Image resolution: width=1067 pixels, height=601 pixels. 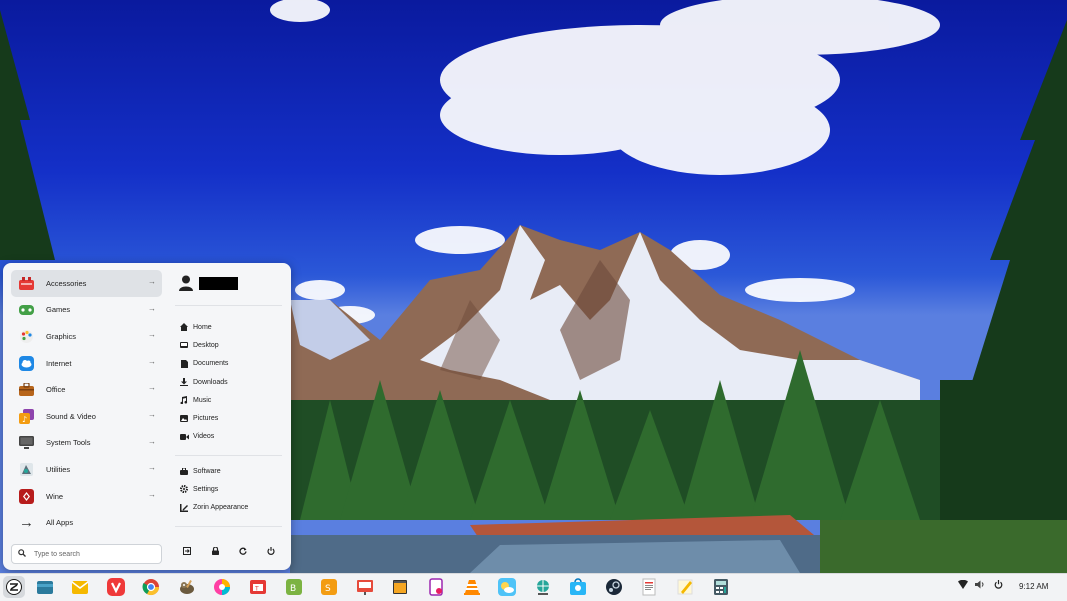 I want to click on place-home: Home, so click(x=203, y=327).